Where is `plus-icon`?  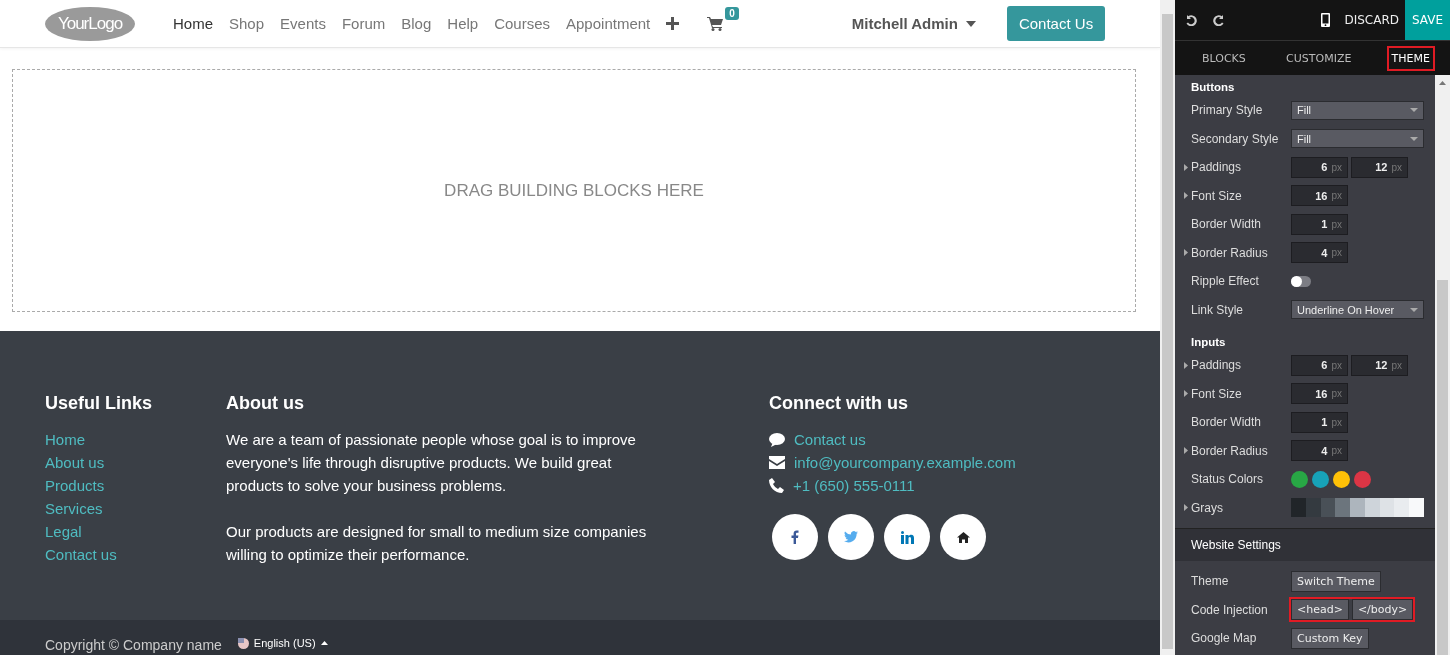
plus-icon is located at coordinates (673, 23).